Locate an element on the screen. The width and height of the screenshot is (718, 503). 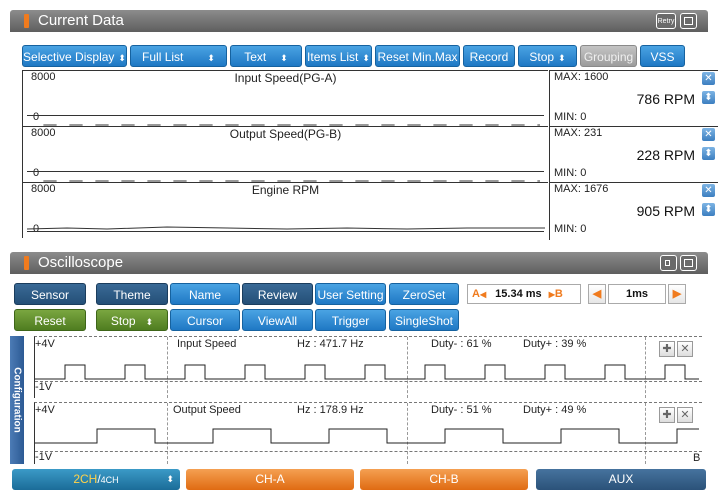
current-value: 786 RPM is located at coordinates (665, 99).